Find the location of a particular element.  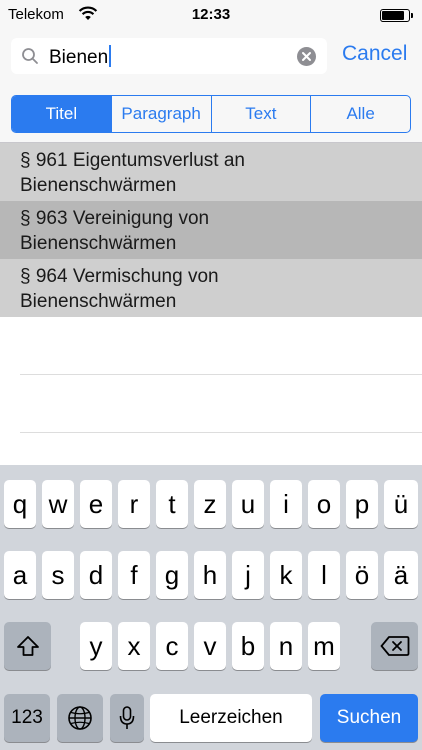

backspace-icon is located at coordinates (394, 646).